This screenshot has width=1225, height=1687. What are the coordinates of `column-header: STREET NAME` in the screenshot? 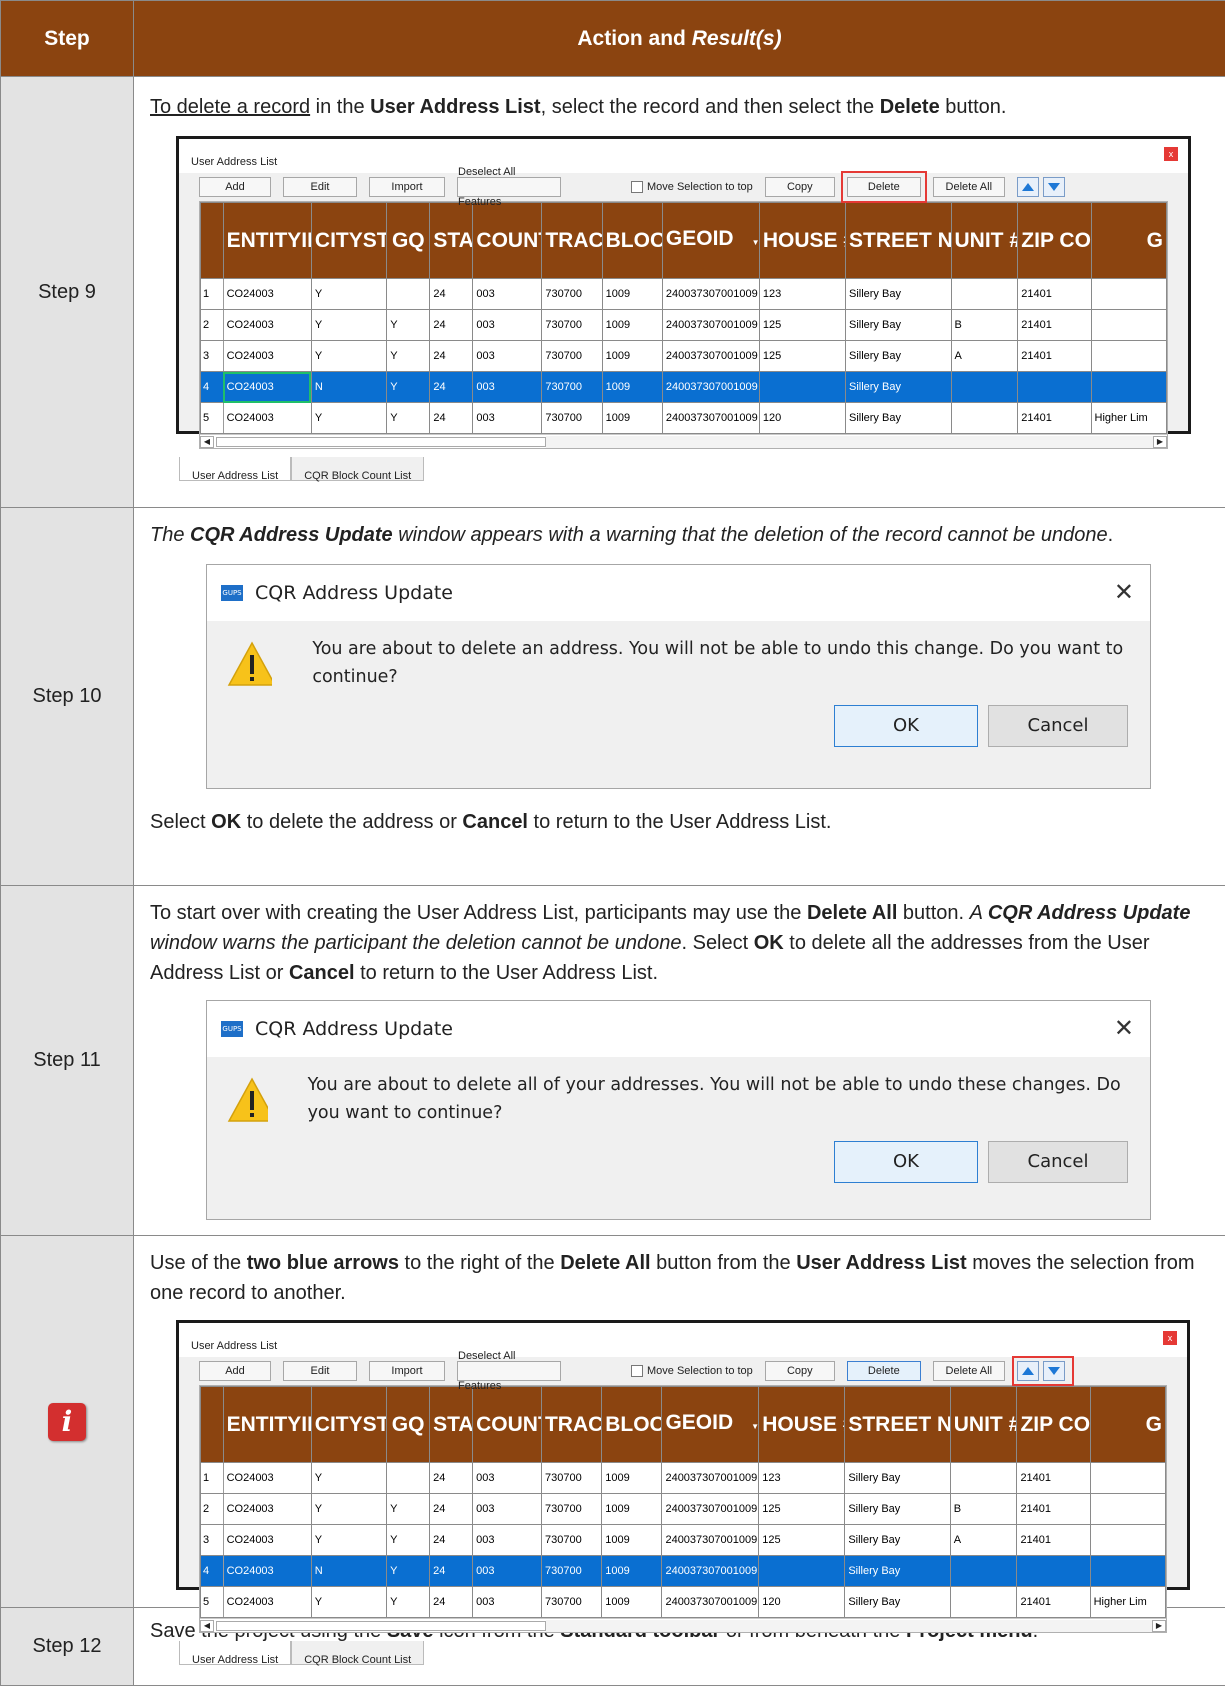 It's located at (898, 240).